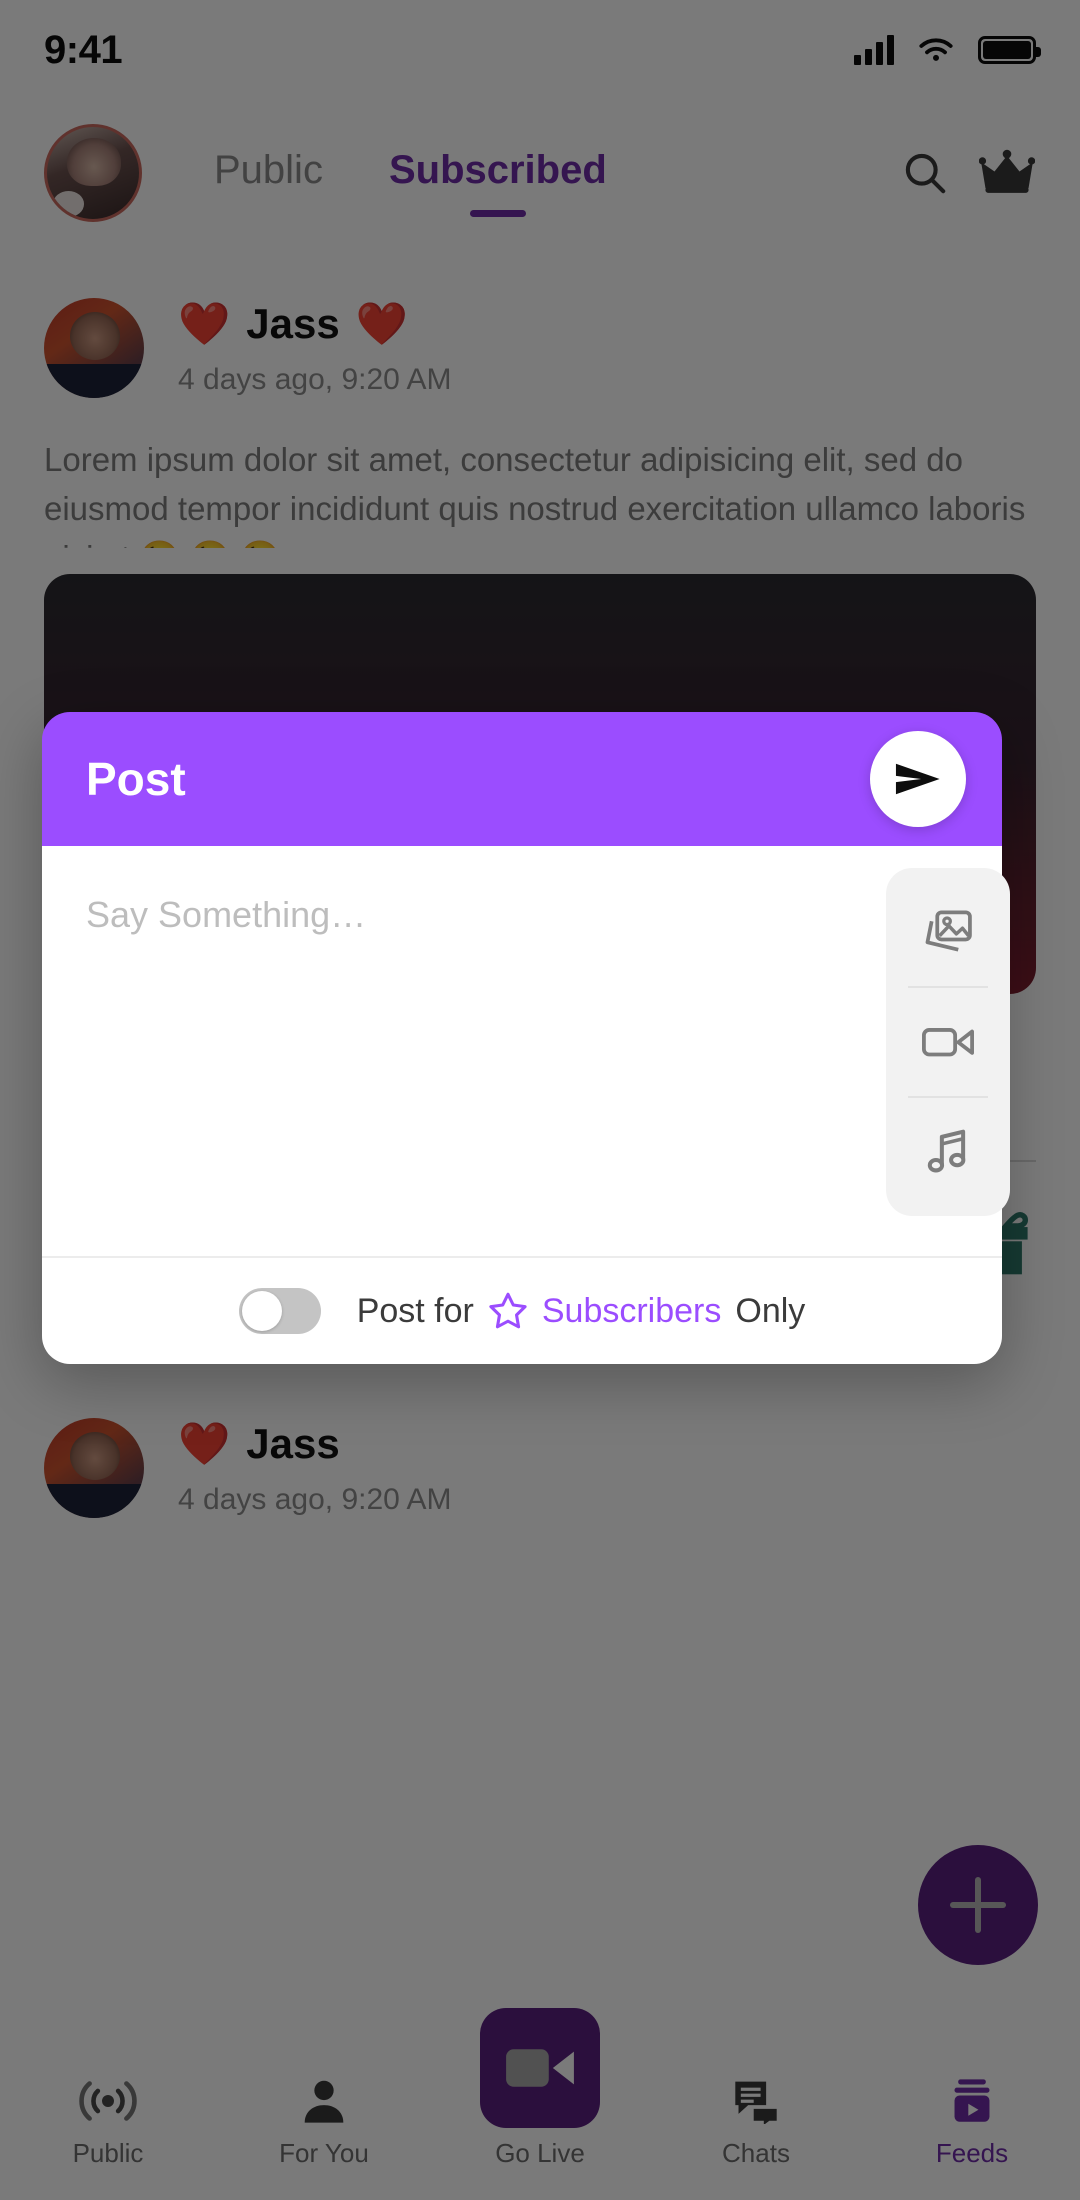 The width and height of the screenshot is (1080, 2200). I want to click on add-music-button, so click(948, 1152).